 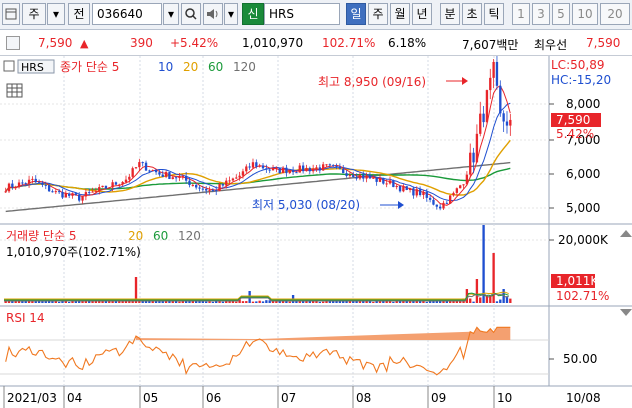 What do you see at coordinates (11, 14) in the screenshot?
I see `window-menu-icon` at bounding box center [11, 14].